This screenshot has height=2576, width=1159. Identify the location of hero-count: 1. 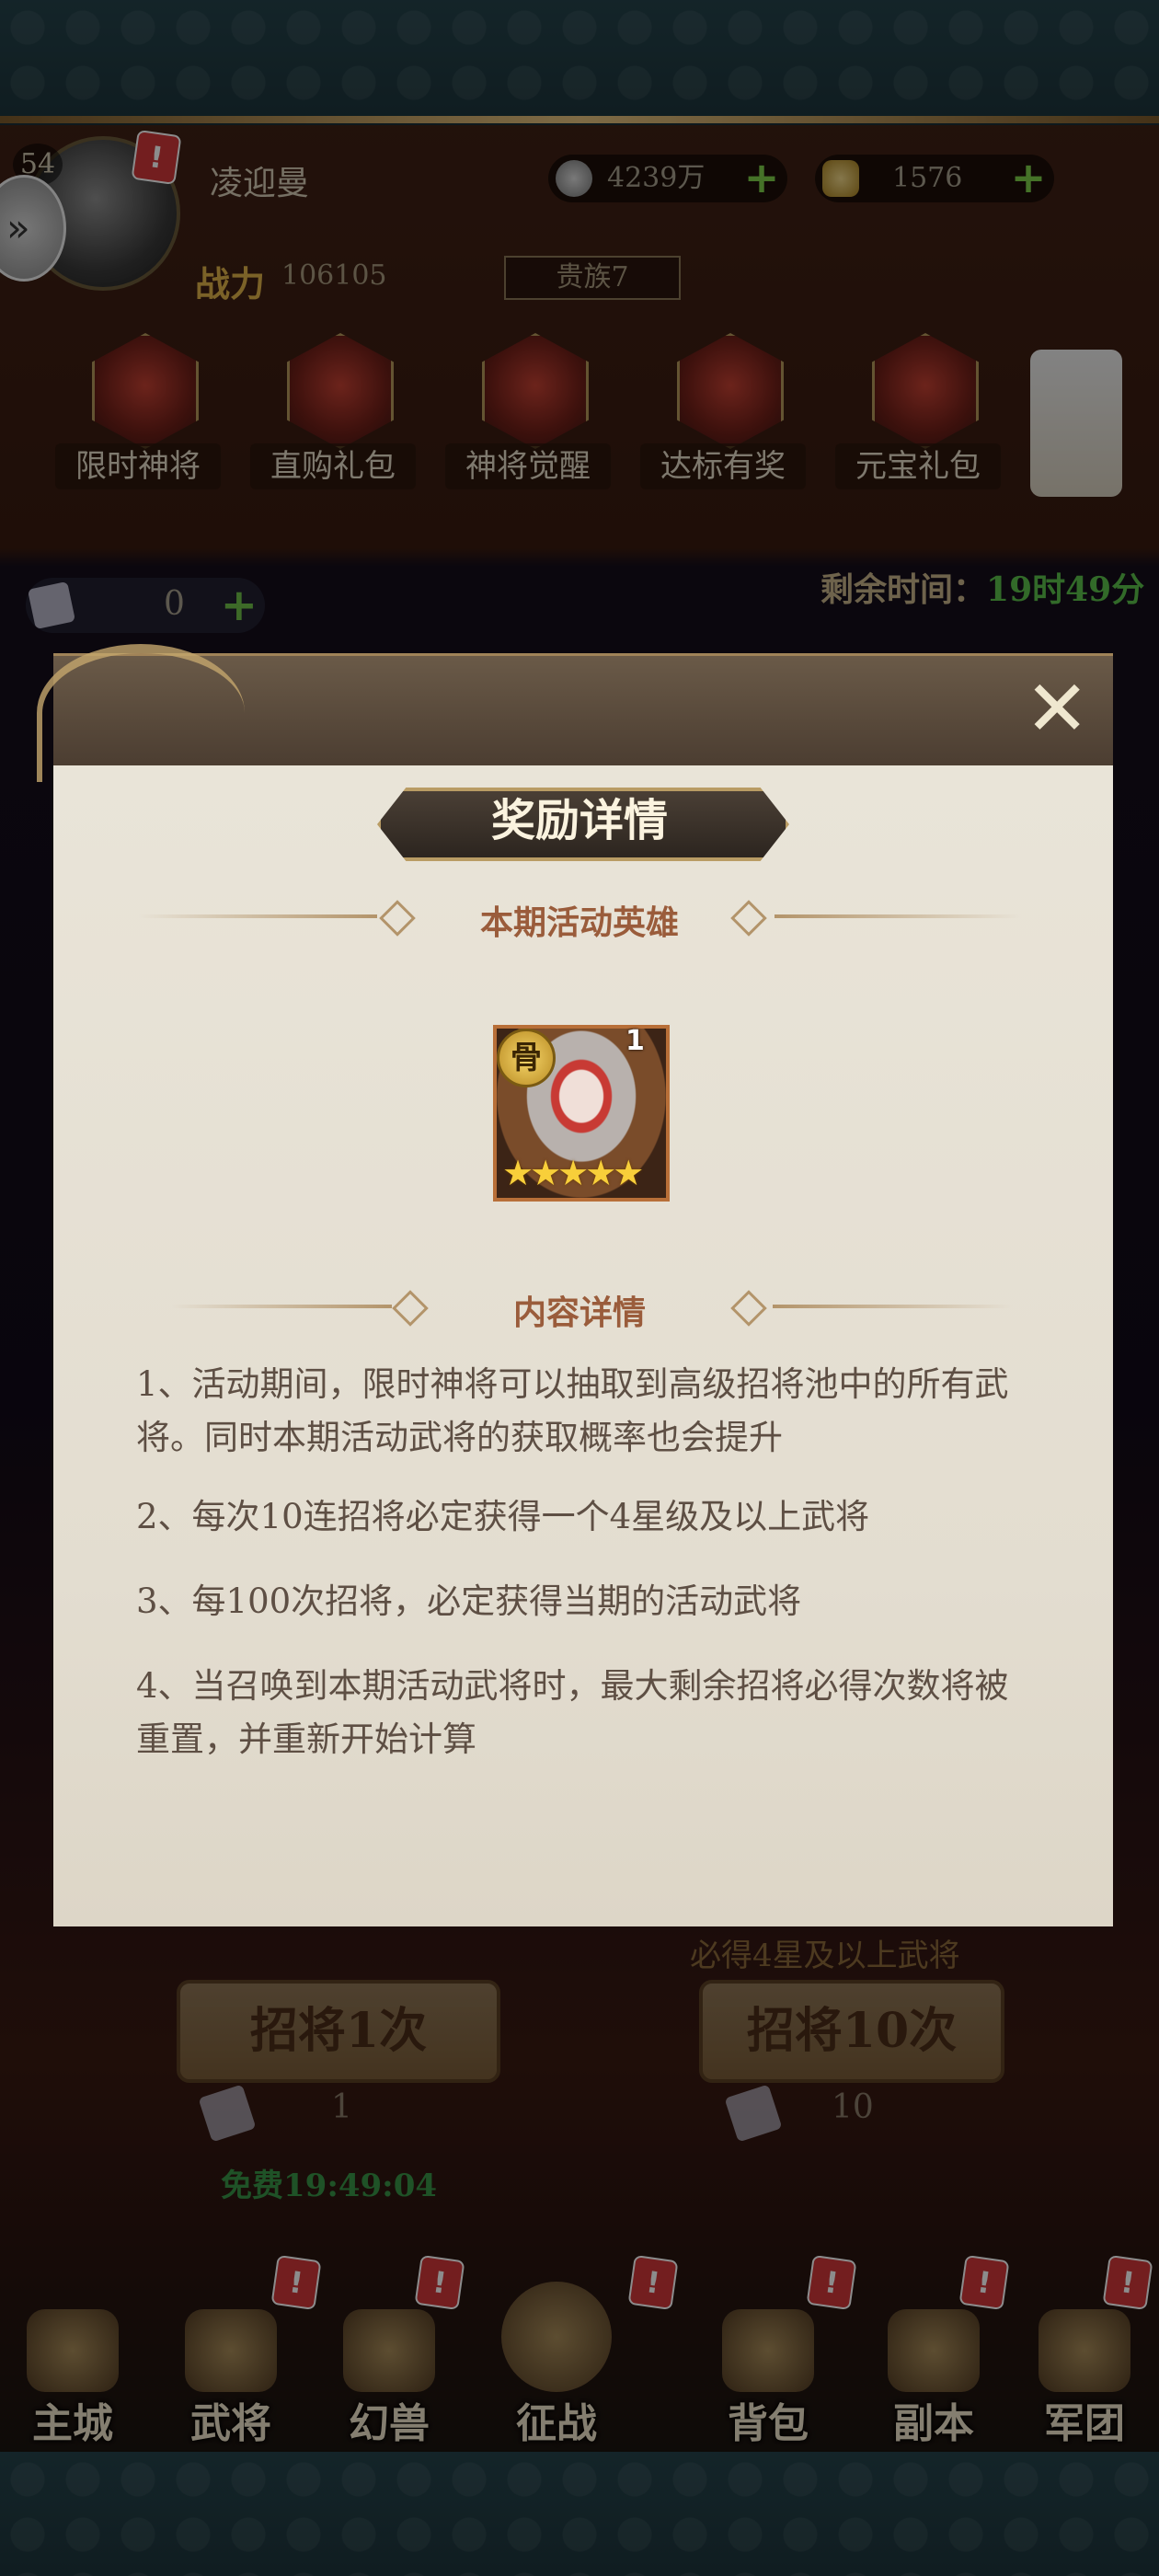
(635, 1041).